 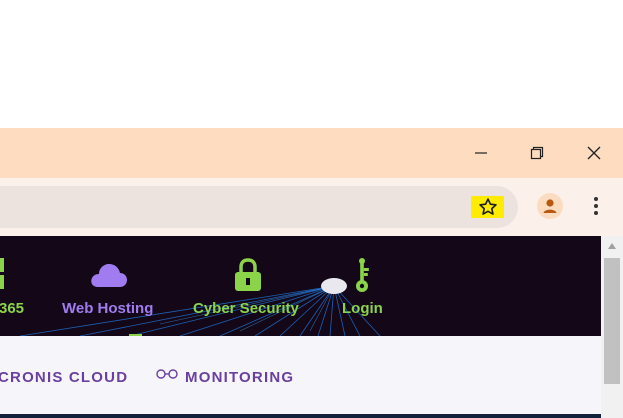 I want to click on person-icon, so click(x=550, y=206).